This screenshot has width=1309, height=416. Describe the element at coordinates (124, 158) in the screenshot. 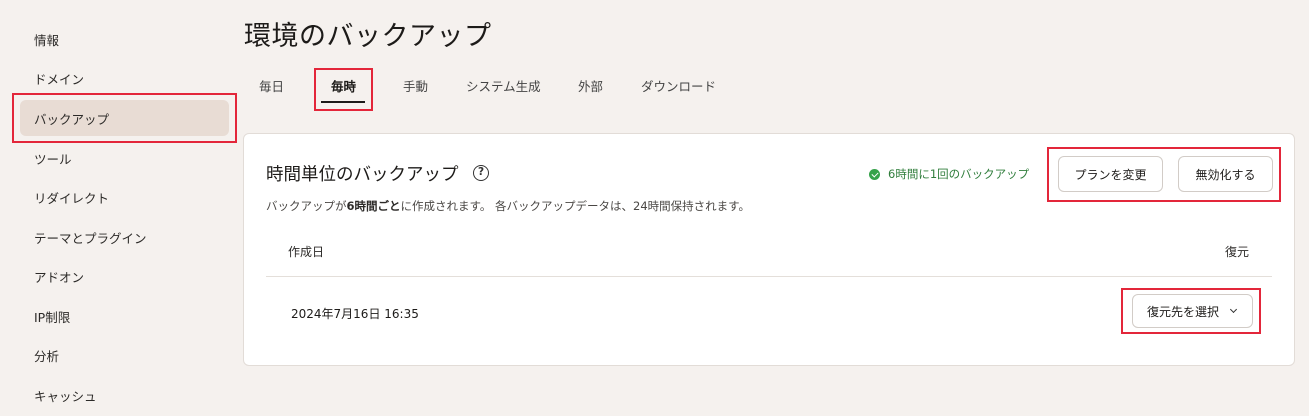

I see `sidebar-item-tools: ツール` at that location.